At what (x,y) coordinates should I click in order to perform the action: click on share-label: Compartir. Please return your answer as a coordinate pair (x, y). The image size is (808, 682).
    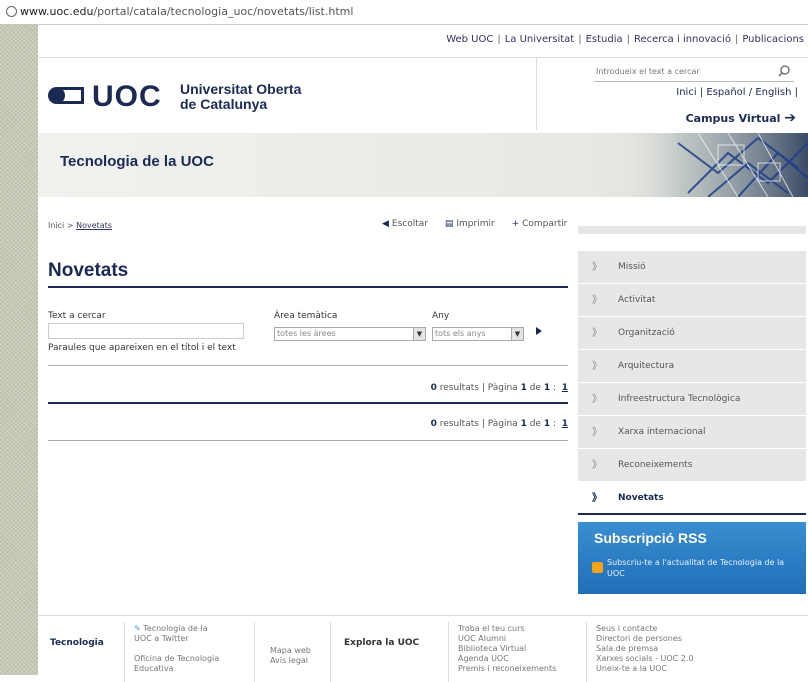
    Looking at the image, I should click on (545, 224).